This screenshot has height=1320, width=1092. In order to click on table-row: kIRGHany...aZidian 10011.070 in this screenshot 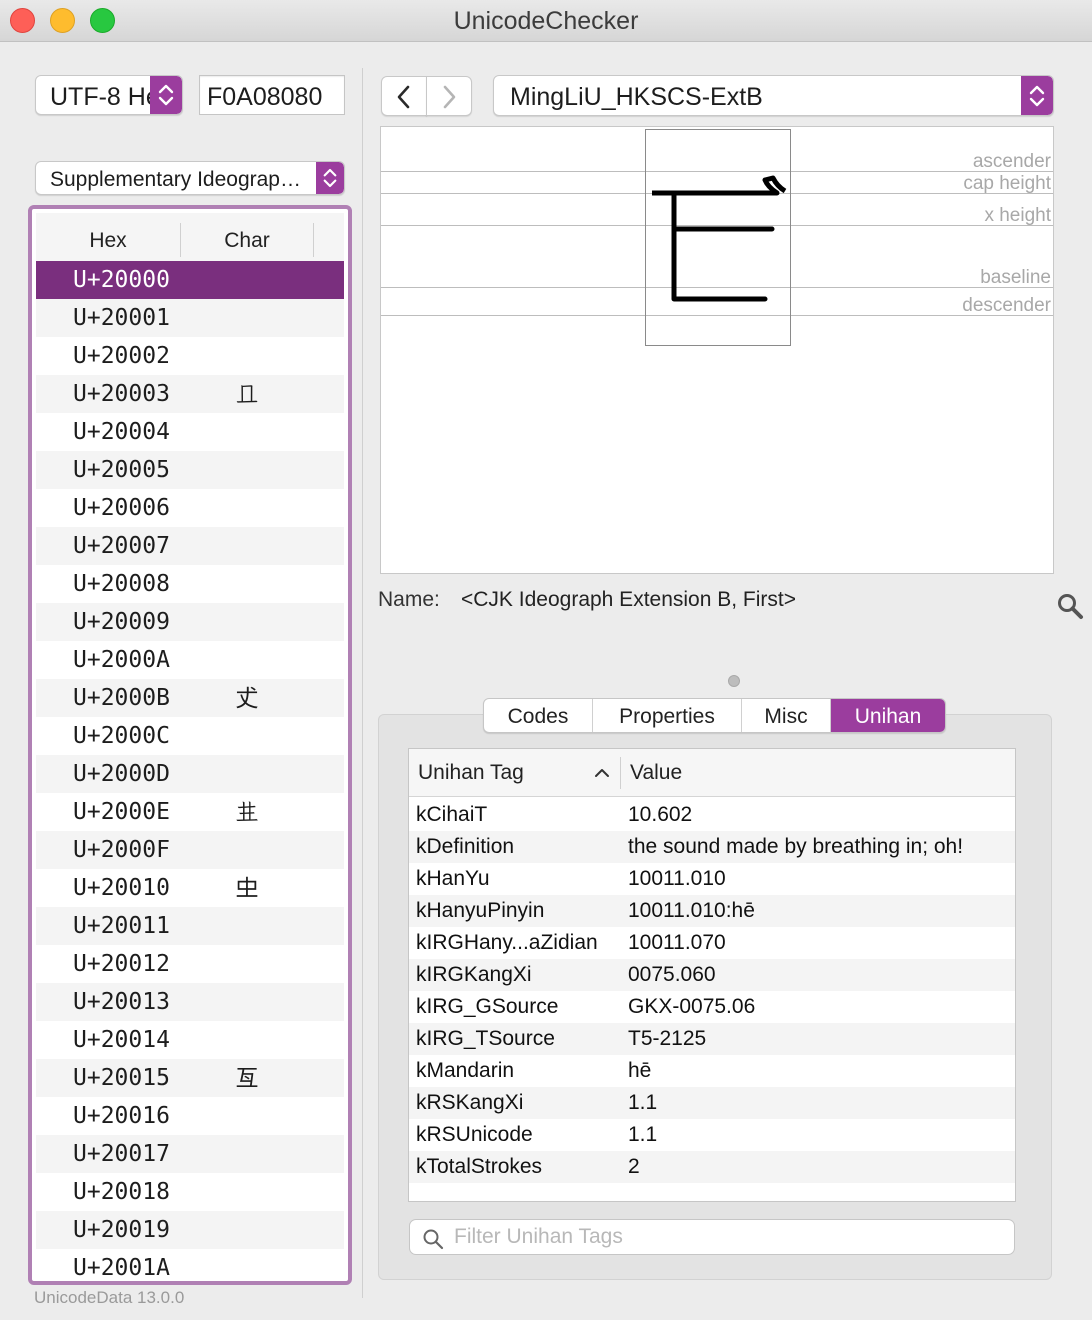, I will do `click(712, 943)`.